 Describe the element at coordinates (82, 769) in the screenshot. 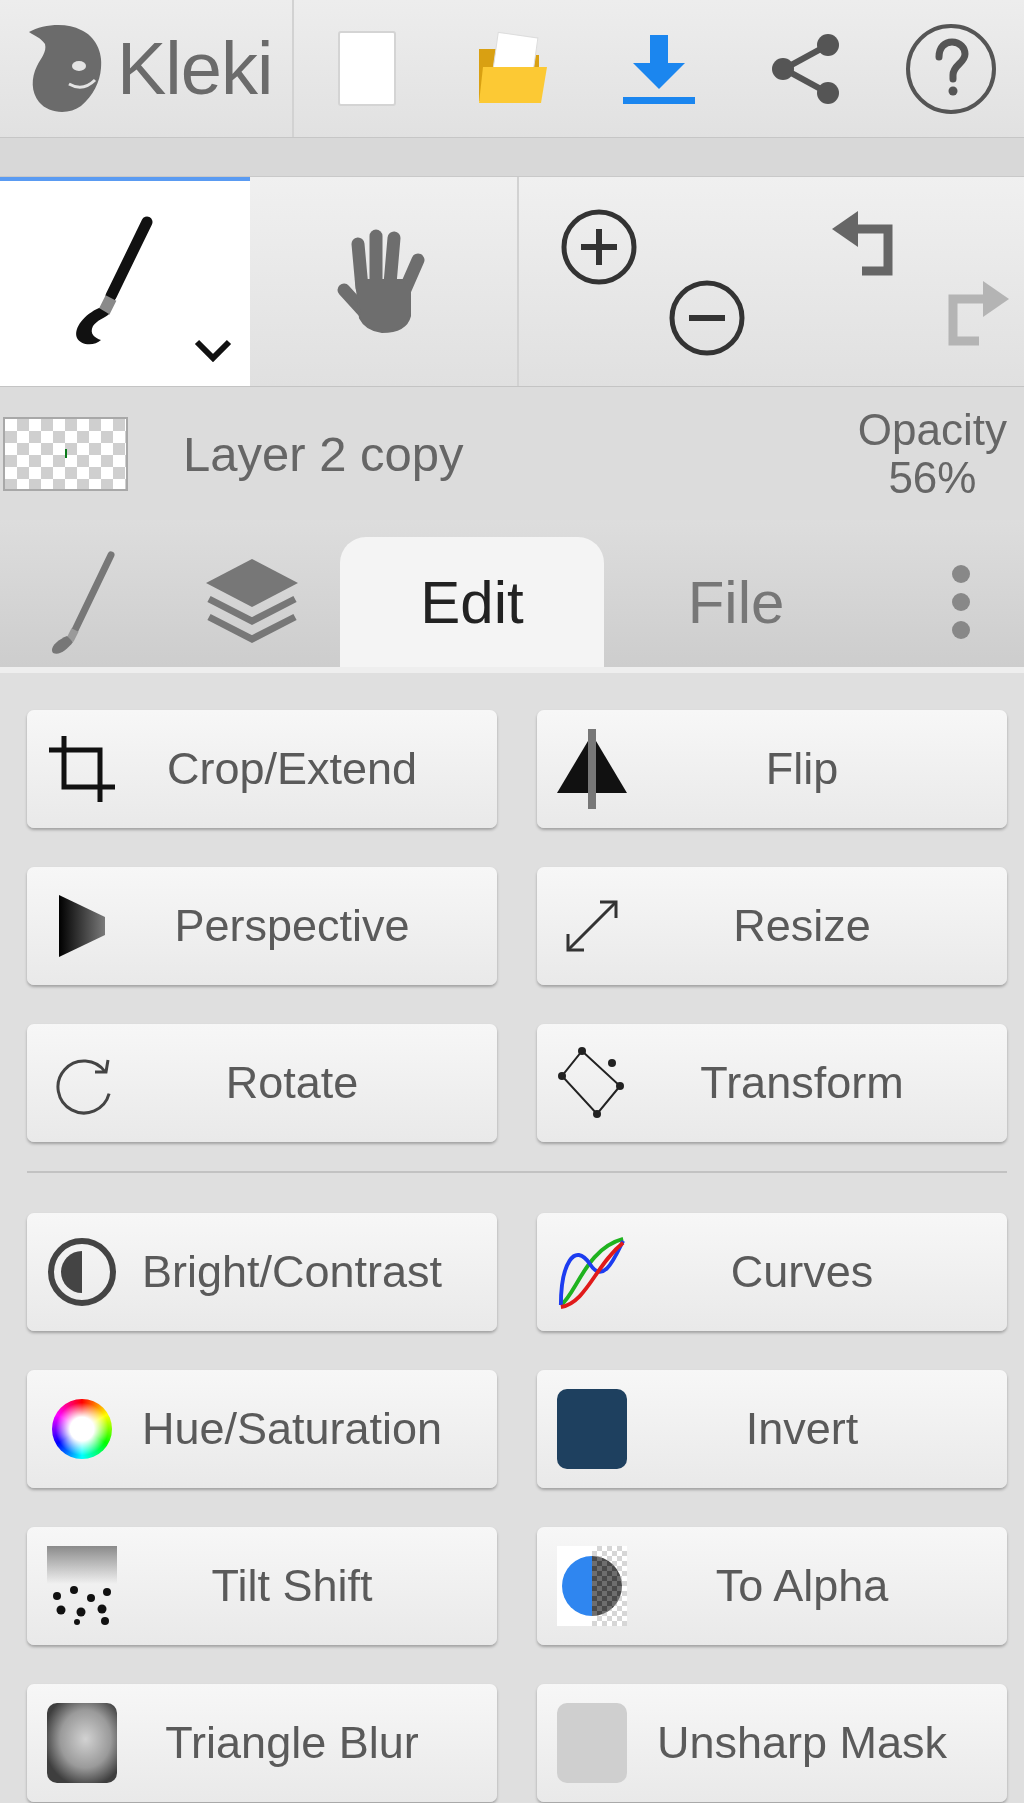

I see `crop-icon` at that location.